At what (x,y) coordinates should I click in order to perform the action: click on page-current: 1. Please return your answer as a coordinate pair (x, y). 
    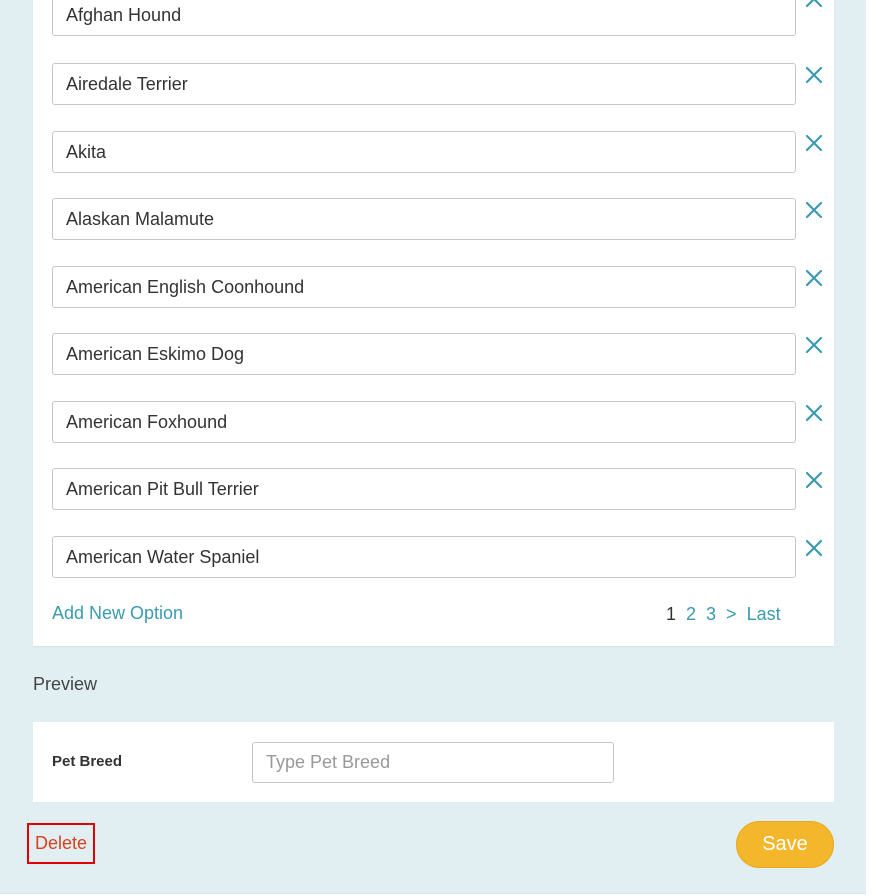
    Looking at the image, I should click on (671, 614).